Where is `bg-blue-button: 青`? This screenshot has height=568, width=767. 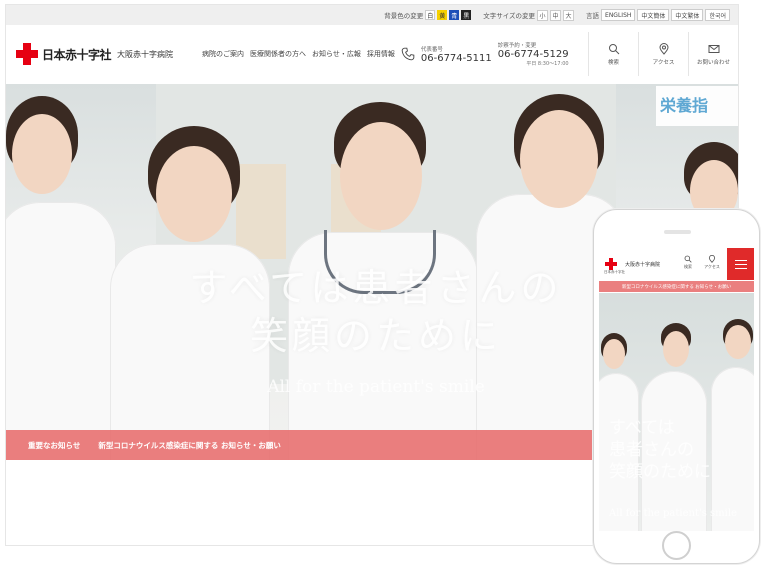
bg-blue-button: 青 is located at coordinates (454, 15).